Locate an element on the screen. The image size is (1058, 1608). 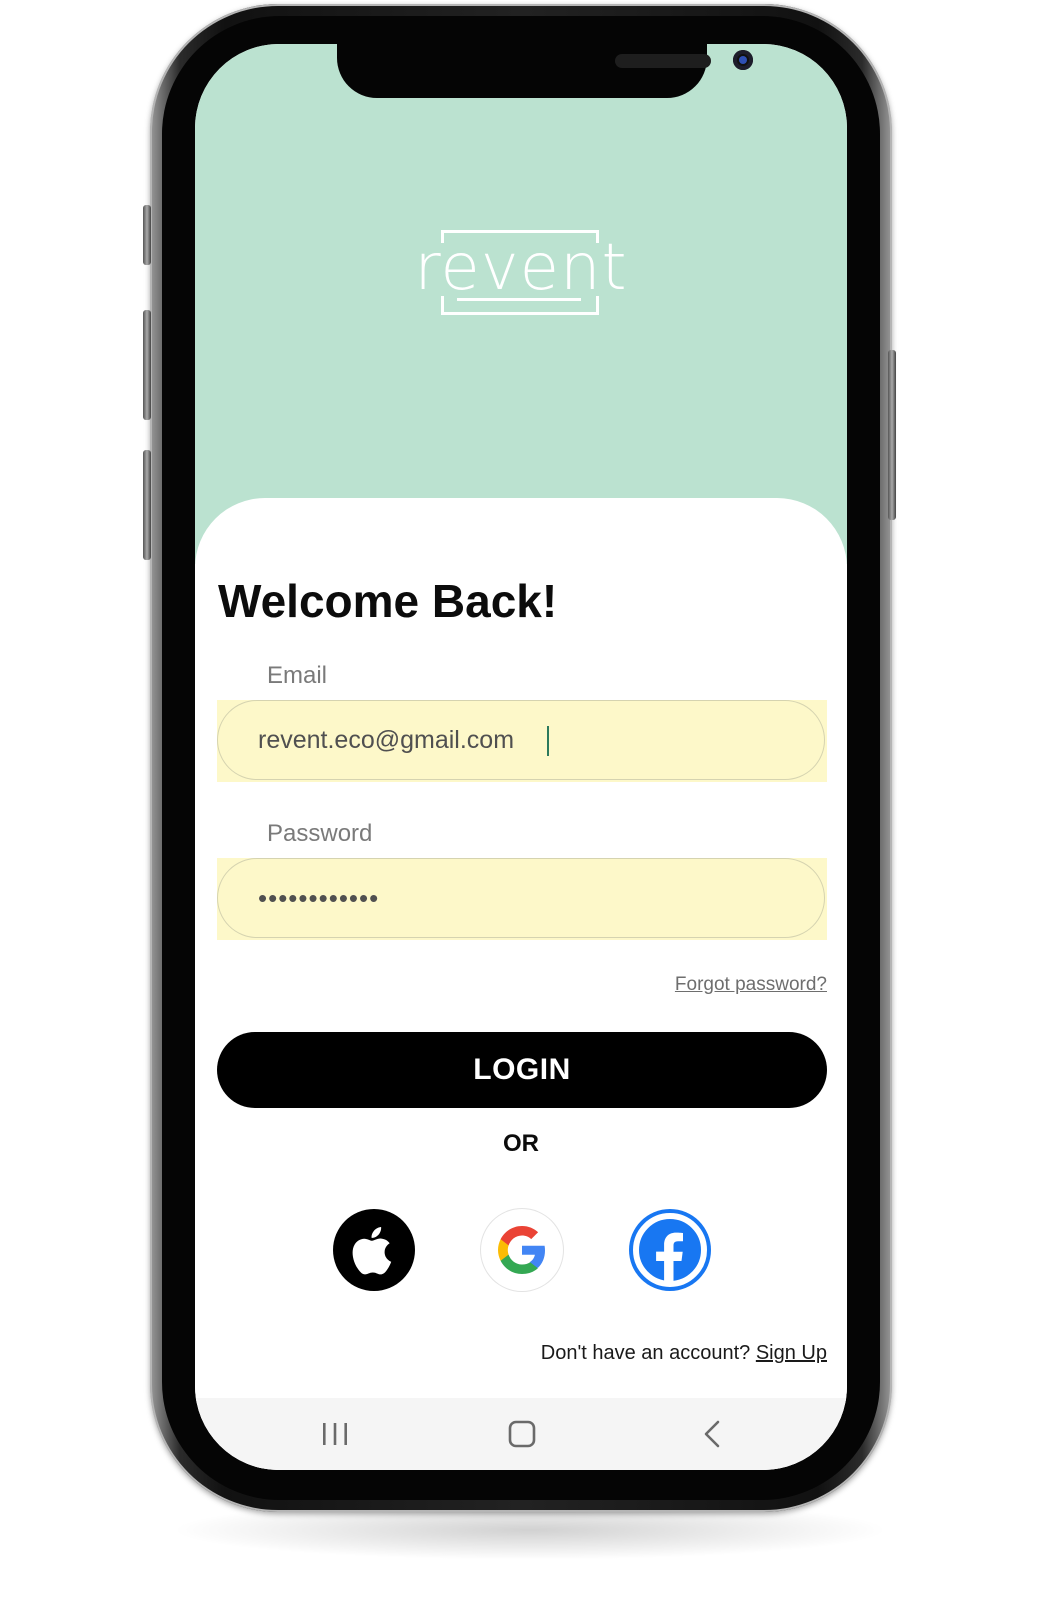
facebook-icon is located at coordinates (670, 1250).